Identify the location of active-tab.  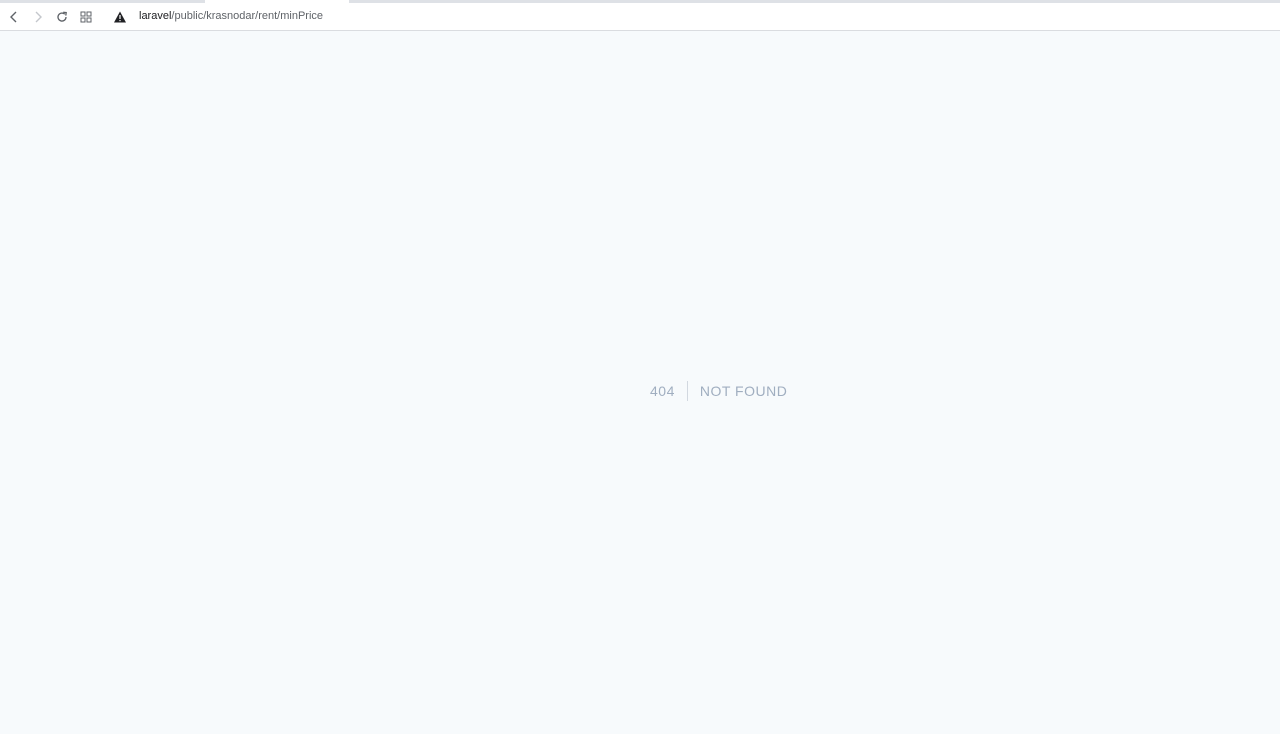
(277, 1).